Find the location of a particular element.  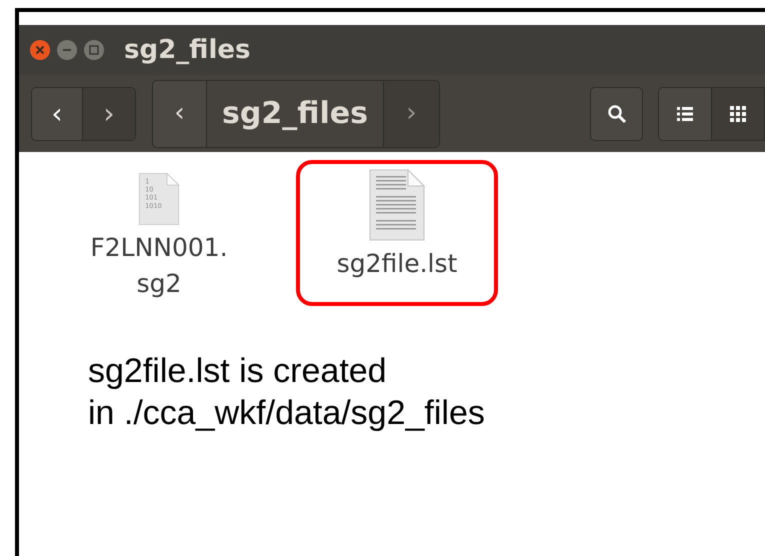

back-button: ‹ is located at coordinates (57, 114).